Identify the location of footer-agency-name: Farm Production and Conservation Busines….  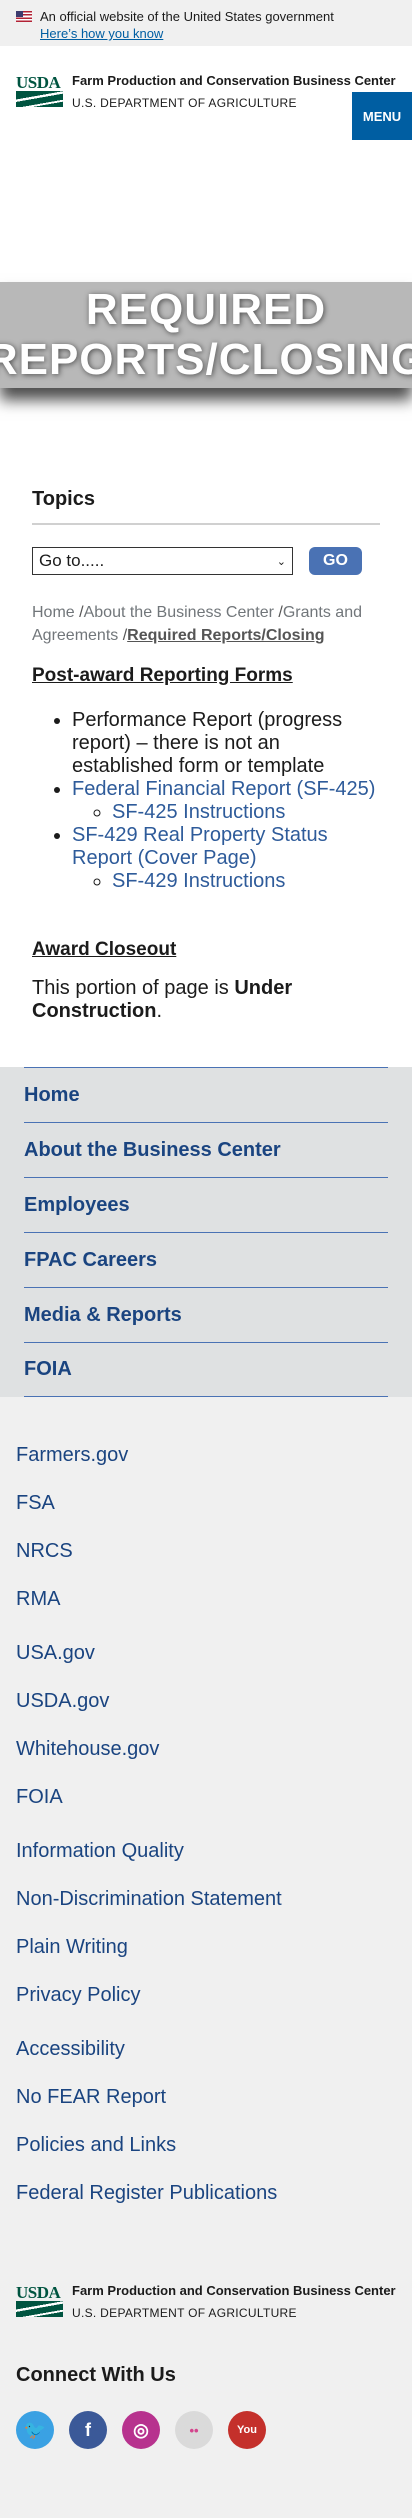
(234, 2290).